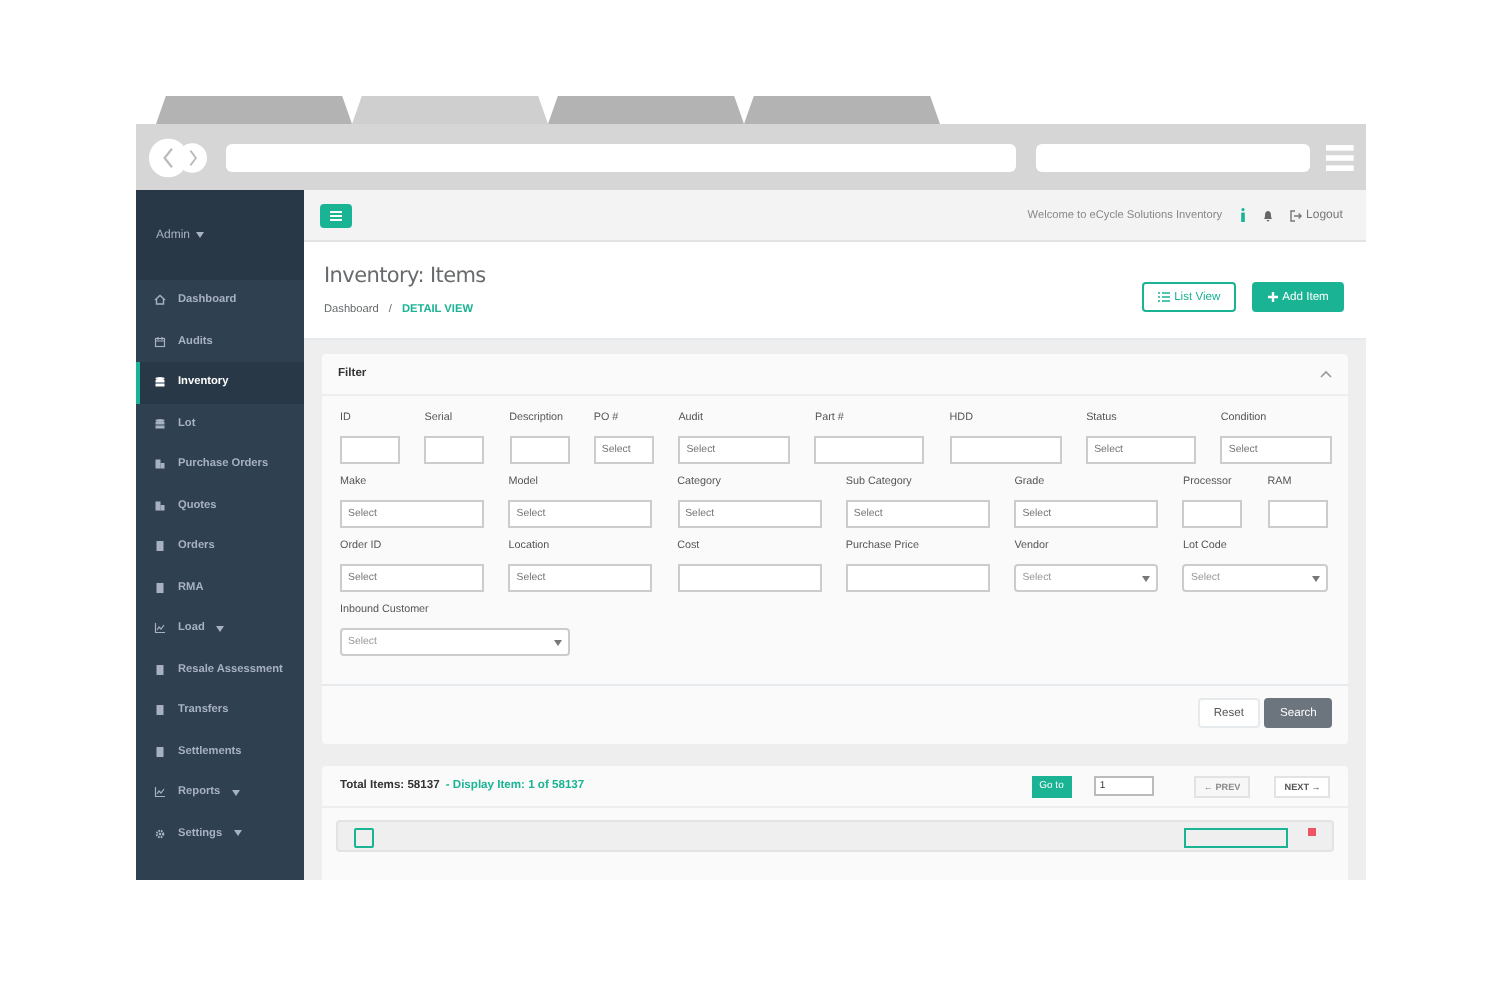 Image resolution: width=1500 pixels, height=1000 pixels. Describe the element at coordinates (1326, 374) in the screenshot. I see `chevron-up-icon` at that location.